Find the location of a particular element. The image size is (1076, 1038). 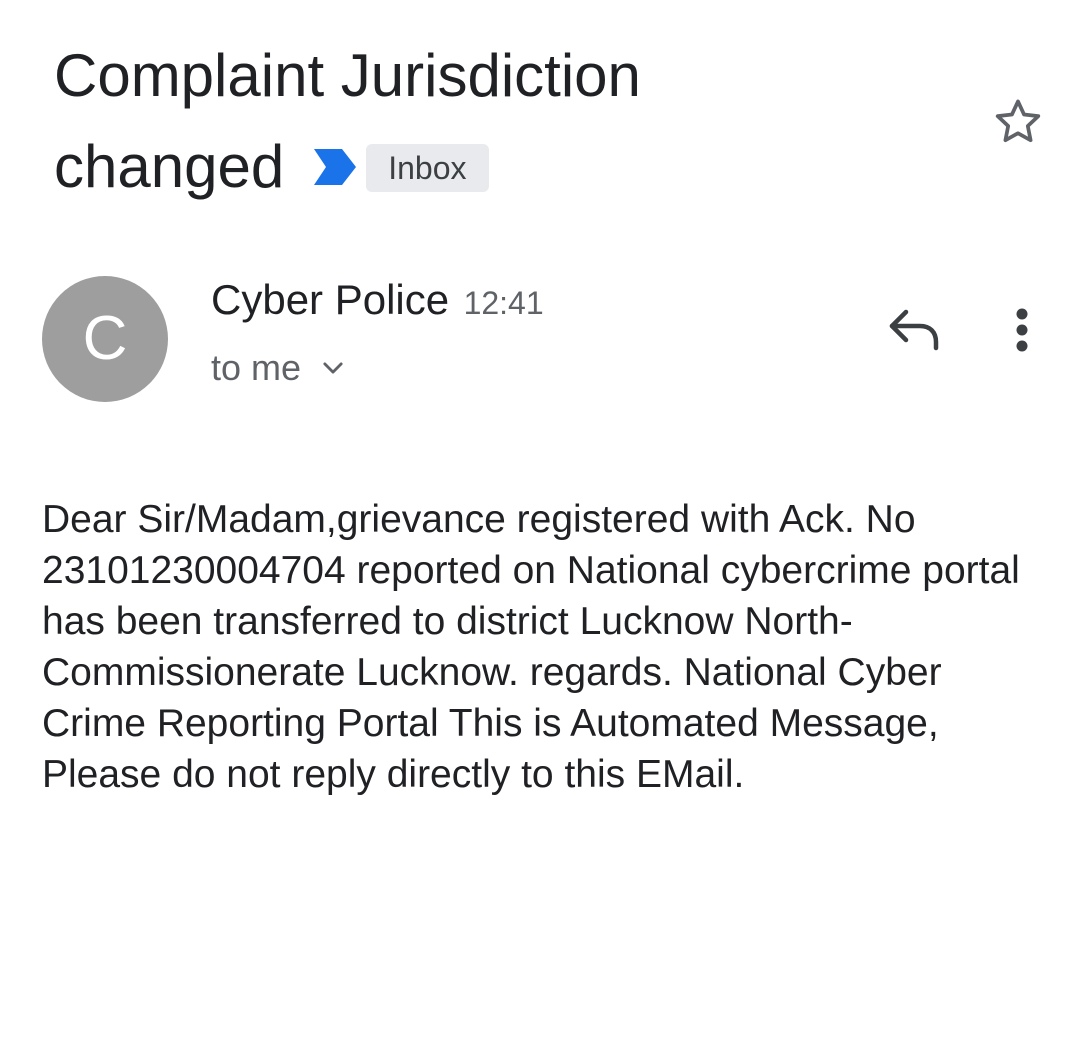

star-icon is located at coordinates (1018, 122).